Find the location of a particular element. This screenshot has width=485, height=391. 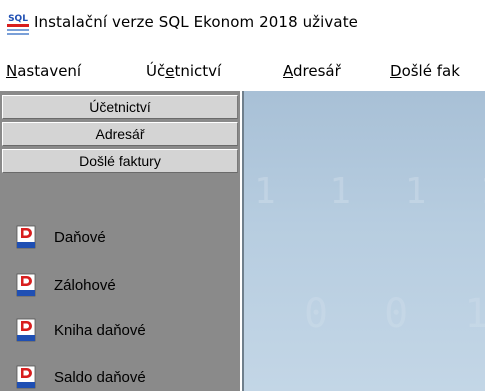

menu-bar: Nastavení Účetnictví Adresář Došlé fak is located at coordinates (242, 69).